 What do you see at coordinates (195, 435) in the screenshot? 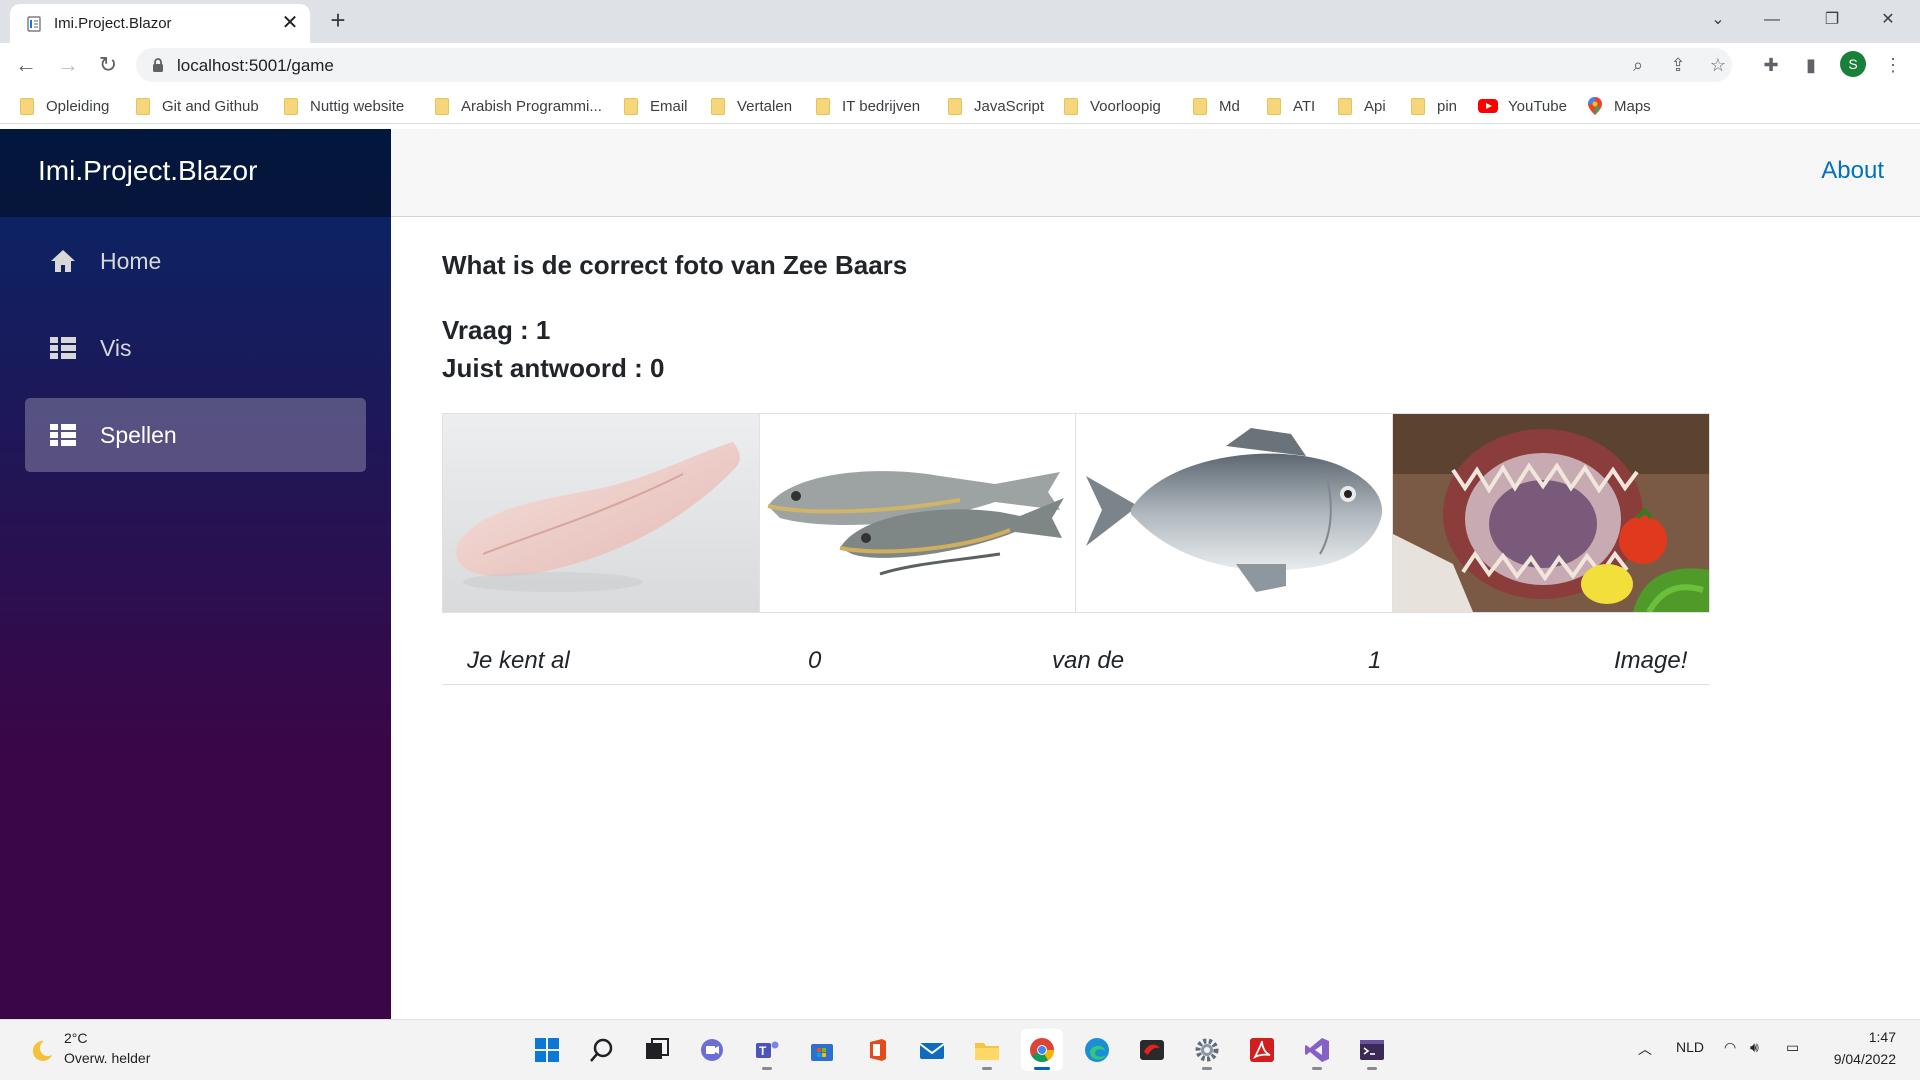
I see `nav-item-spellen: Spellen` at bounding box center [195, 435].